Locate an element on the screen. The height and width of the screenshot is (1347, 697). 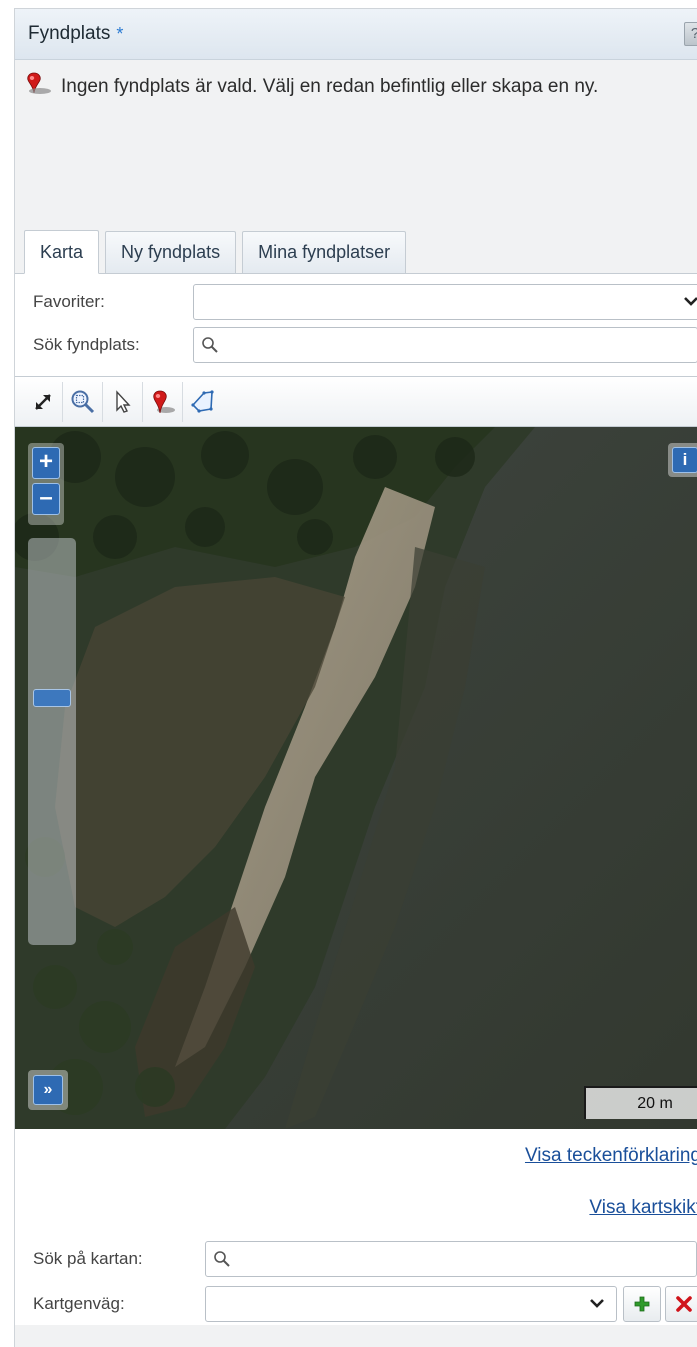
select-tool is located at coordinates (123, 401).